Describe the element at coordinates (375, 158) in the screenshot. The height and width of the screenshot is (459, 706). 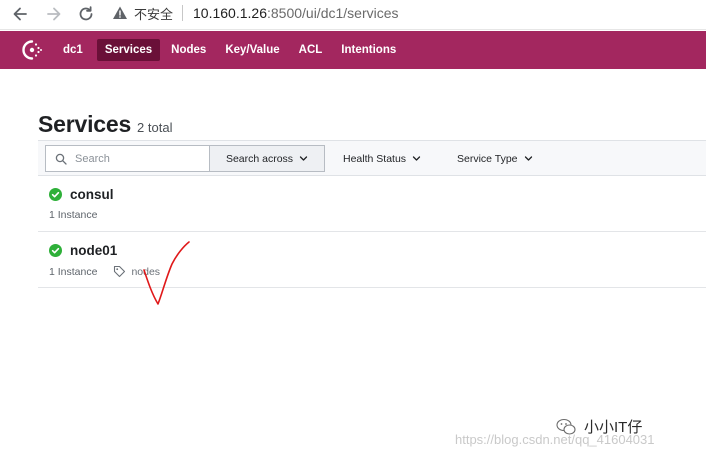
I see `health-status-label: Health Status` at that location.